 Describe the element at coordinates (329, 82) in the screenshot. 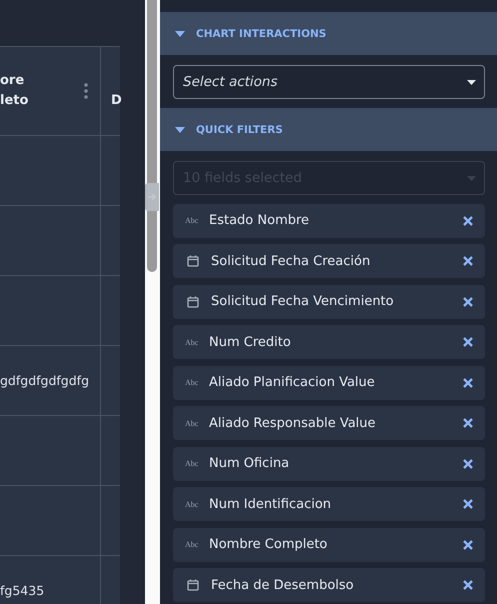

I see `select-field: Select actions` at that location.